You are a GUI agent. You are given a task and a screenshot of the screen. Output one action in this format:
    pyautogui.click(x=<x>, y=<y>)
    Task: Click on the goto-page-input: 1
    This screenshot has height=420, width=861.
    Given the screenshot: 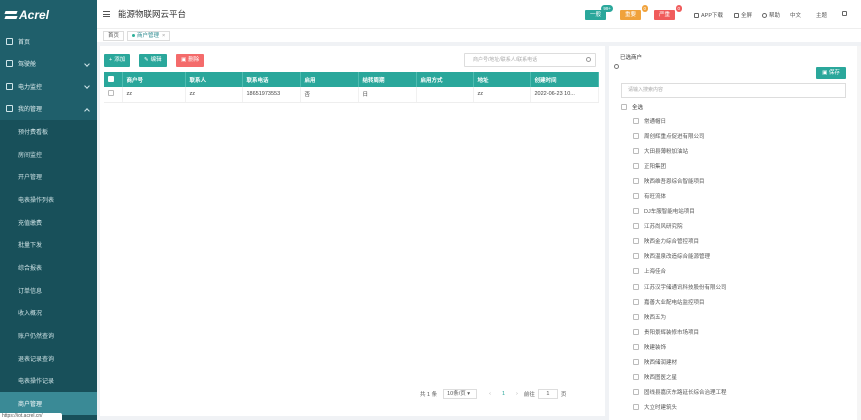 What is the action you would take?
    pyautogui.click(x=547, y=394)
    